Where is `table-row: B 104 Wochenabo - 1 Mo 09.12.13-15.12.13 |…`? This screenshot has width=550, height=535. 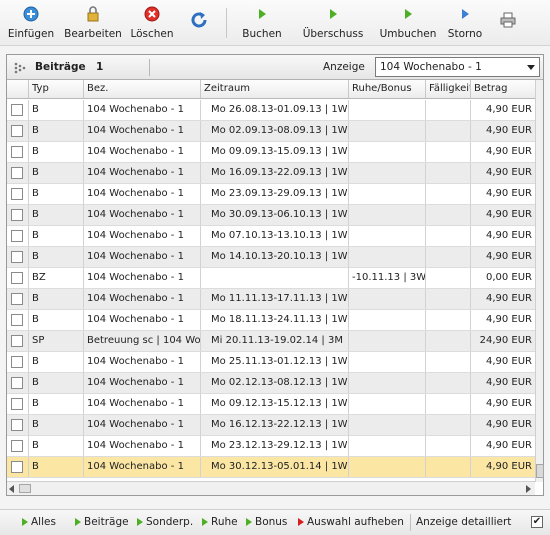
table-row: B 104 Wochenabo - 1 Mo 09.12.13-15.12.13 |… is located at coordinates (271, 404).